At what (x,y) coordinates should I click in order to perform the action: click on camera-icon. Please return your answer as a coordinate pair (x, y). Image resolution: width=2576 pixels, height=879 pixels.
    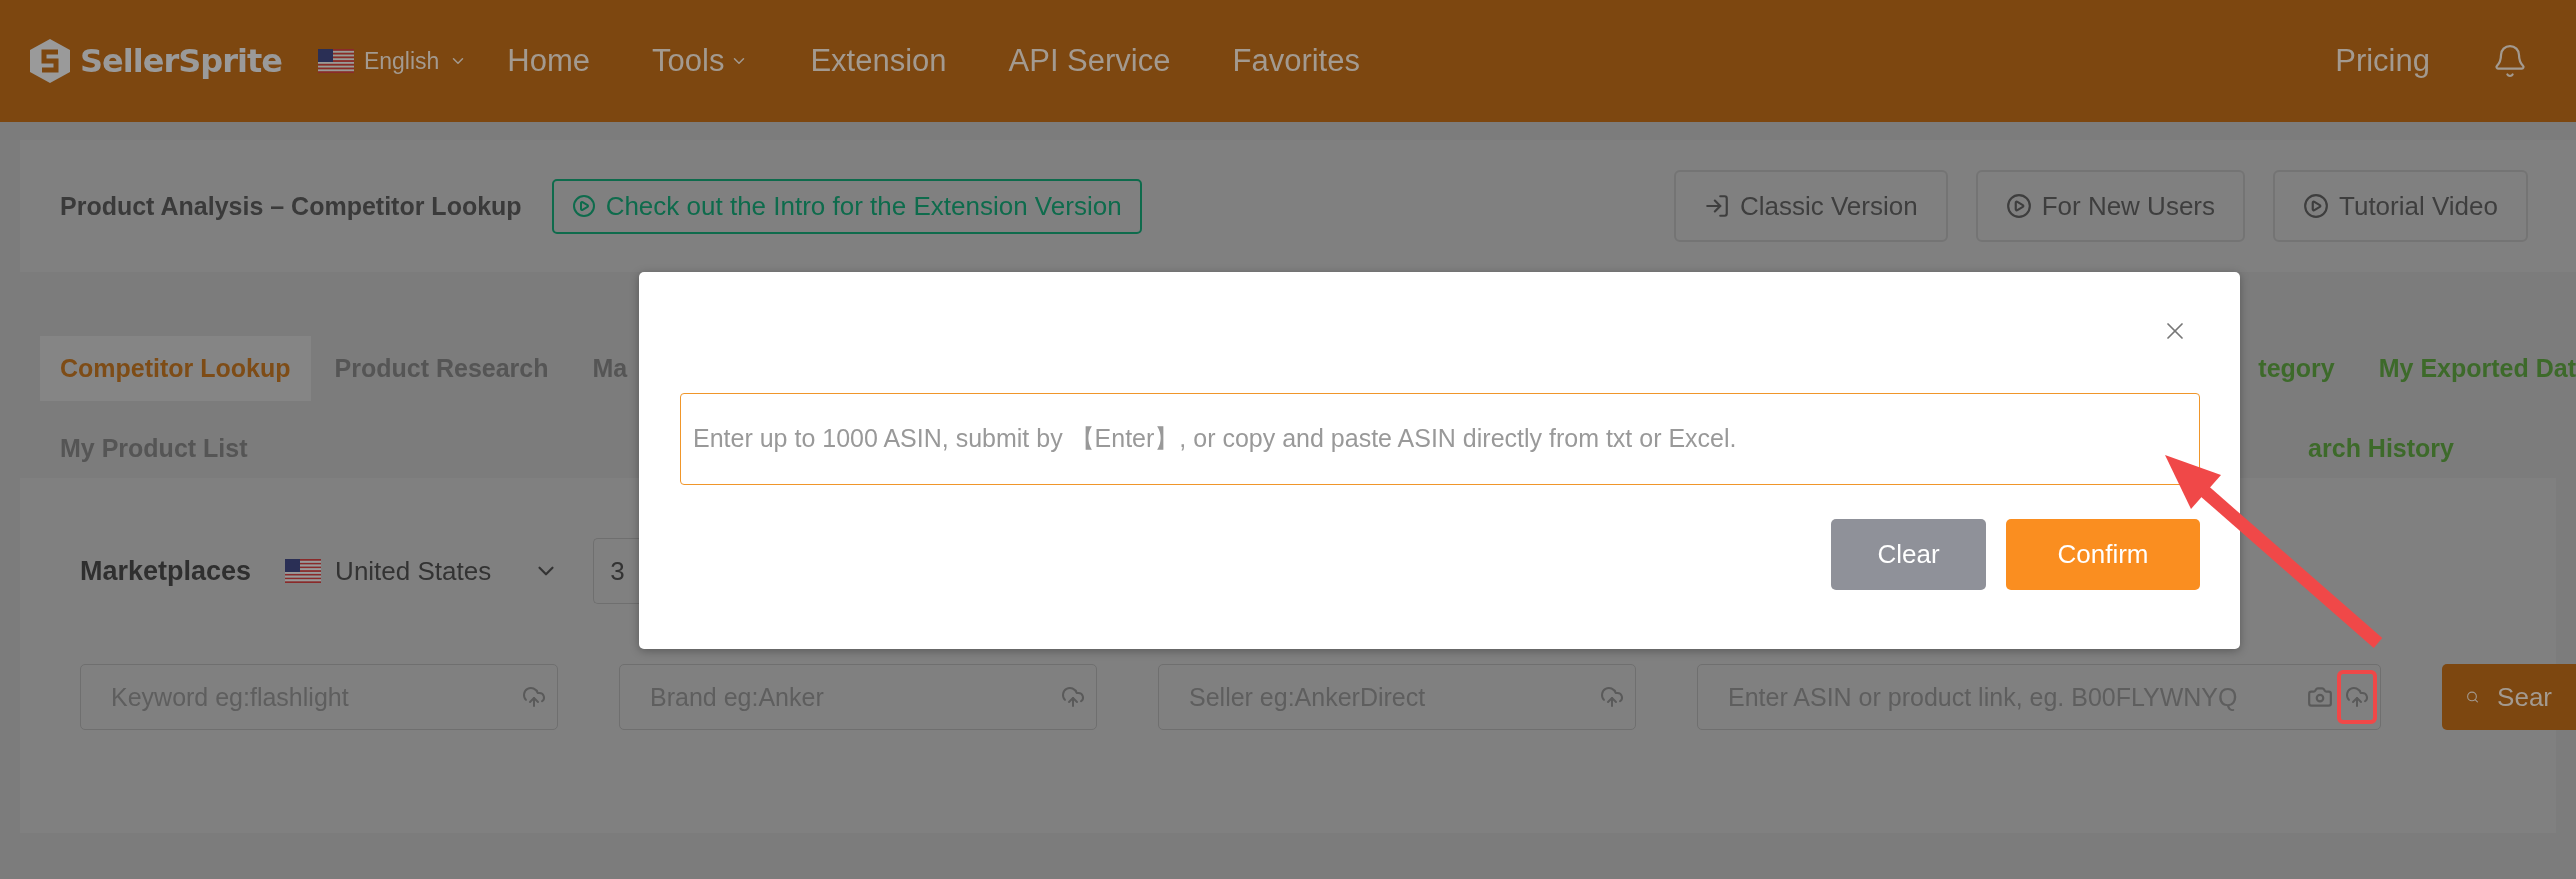
    Looking at the image, I should click on (2320, 697).